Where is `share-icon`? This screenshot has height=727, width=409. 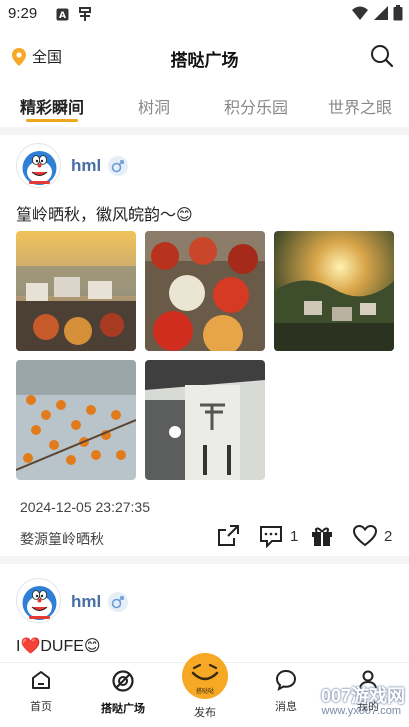 share-icon is located at coordinates (228, 535).